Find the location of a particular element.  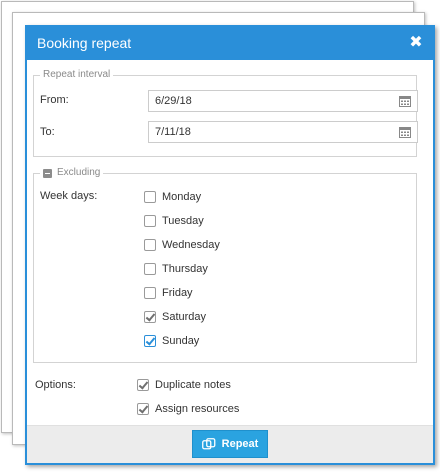

duplicate-notes-checkbox is located at coordinates (143, 385).